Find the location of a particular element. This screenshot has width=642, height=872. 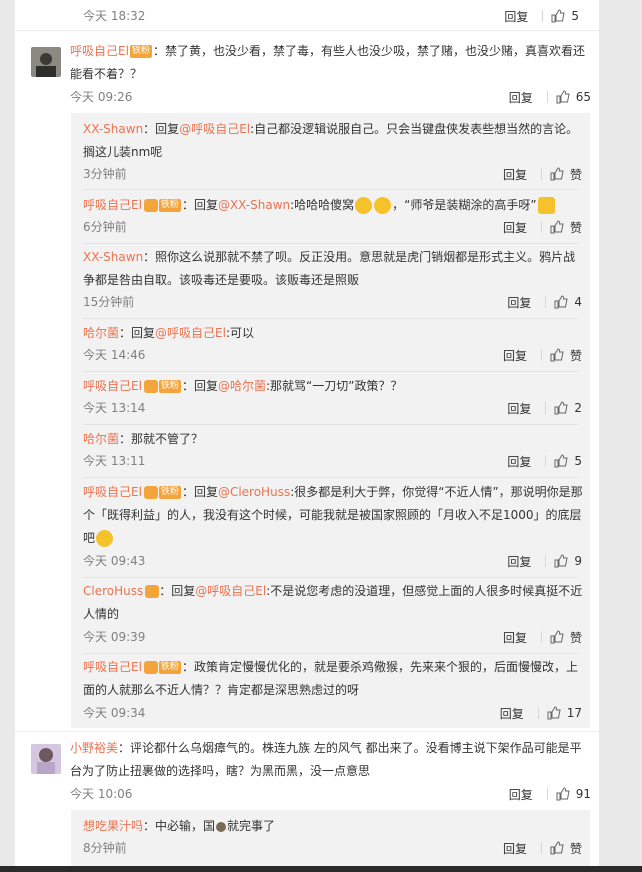

reply-text: :哈哈哈傻窝 is located at coordinates (322, 205).